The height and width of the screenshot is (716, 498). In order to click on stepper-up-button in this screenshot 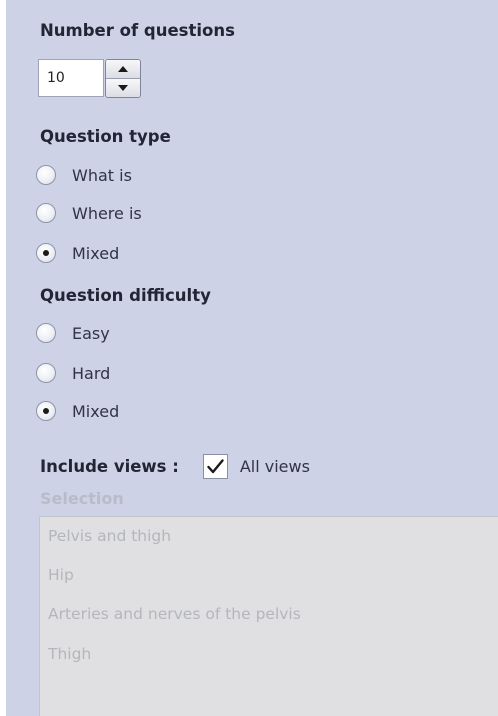, I will do `click(123, 69)`.